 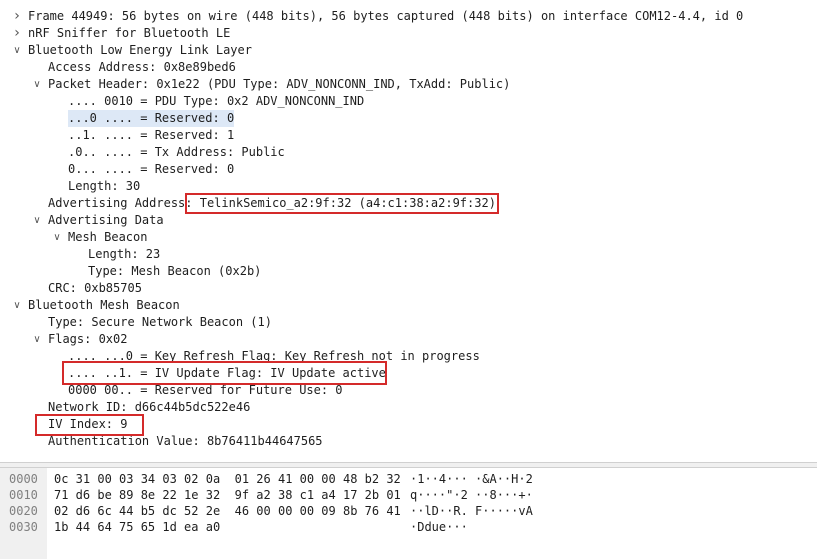 What do you see at coordinates (104, 305) in the screenshot?
I see `tree-row-label: Bluetooth Mesh Beacon` at bounding box center [104, 305].